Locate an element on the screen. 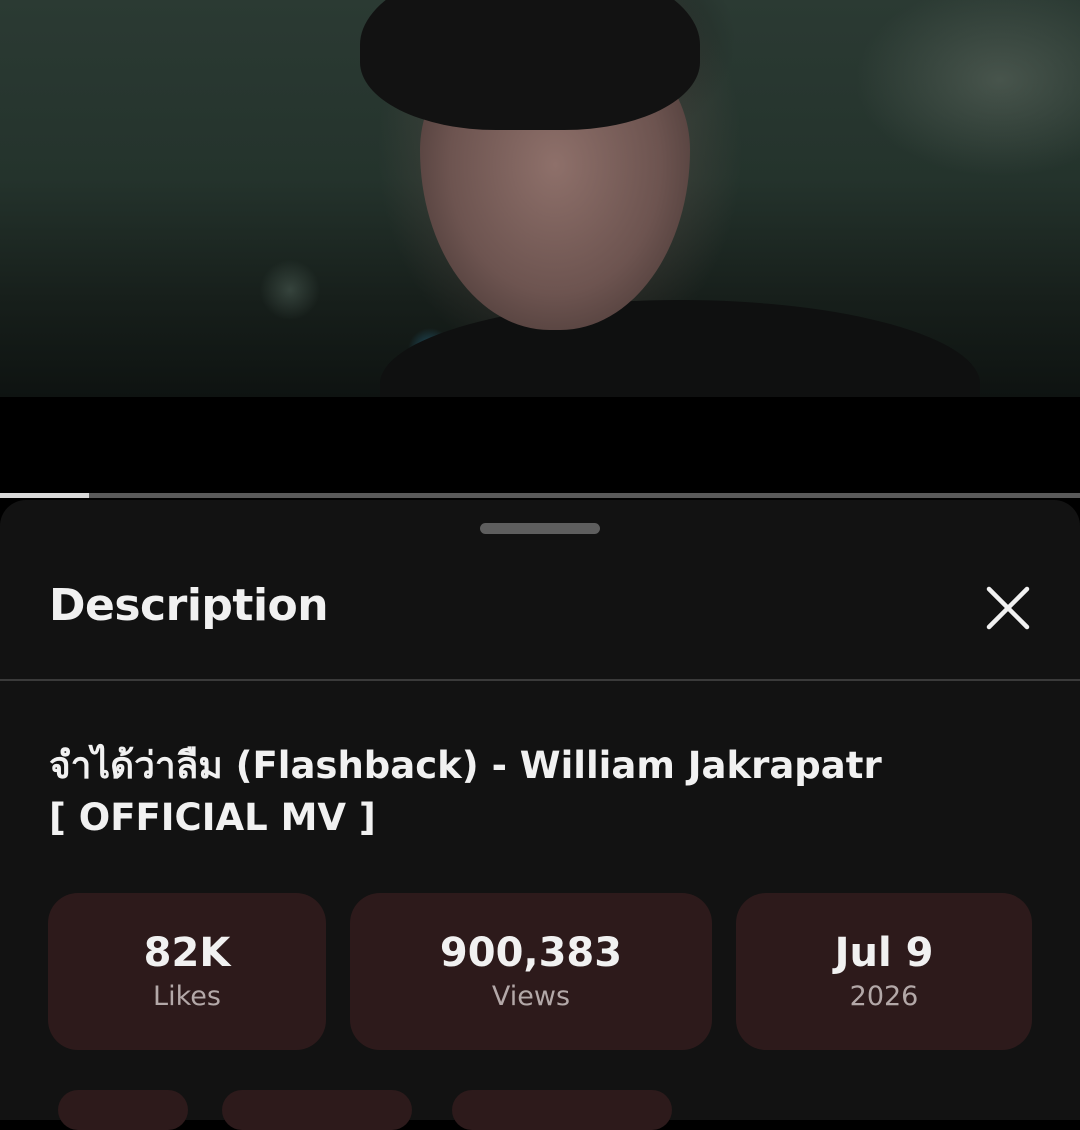 The height and width of the screenshot is (1130, 1080). likes-stat: 82K Likes is located at coordinates (187, 971).